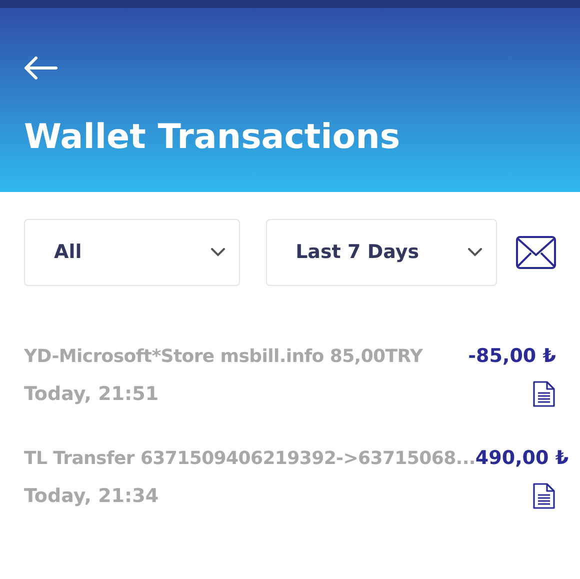 This screenshot has height=579, width=580. Describe the element at coordinates (91, 394) in the screenshot. I see `transaction-time: Today, 21:51` at that location.